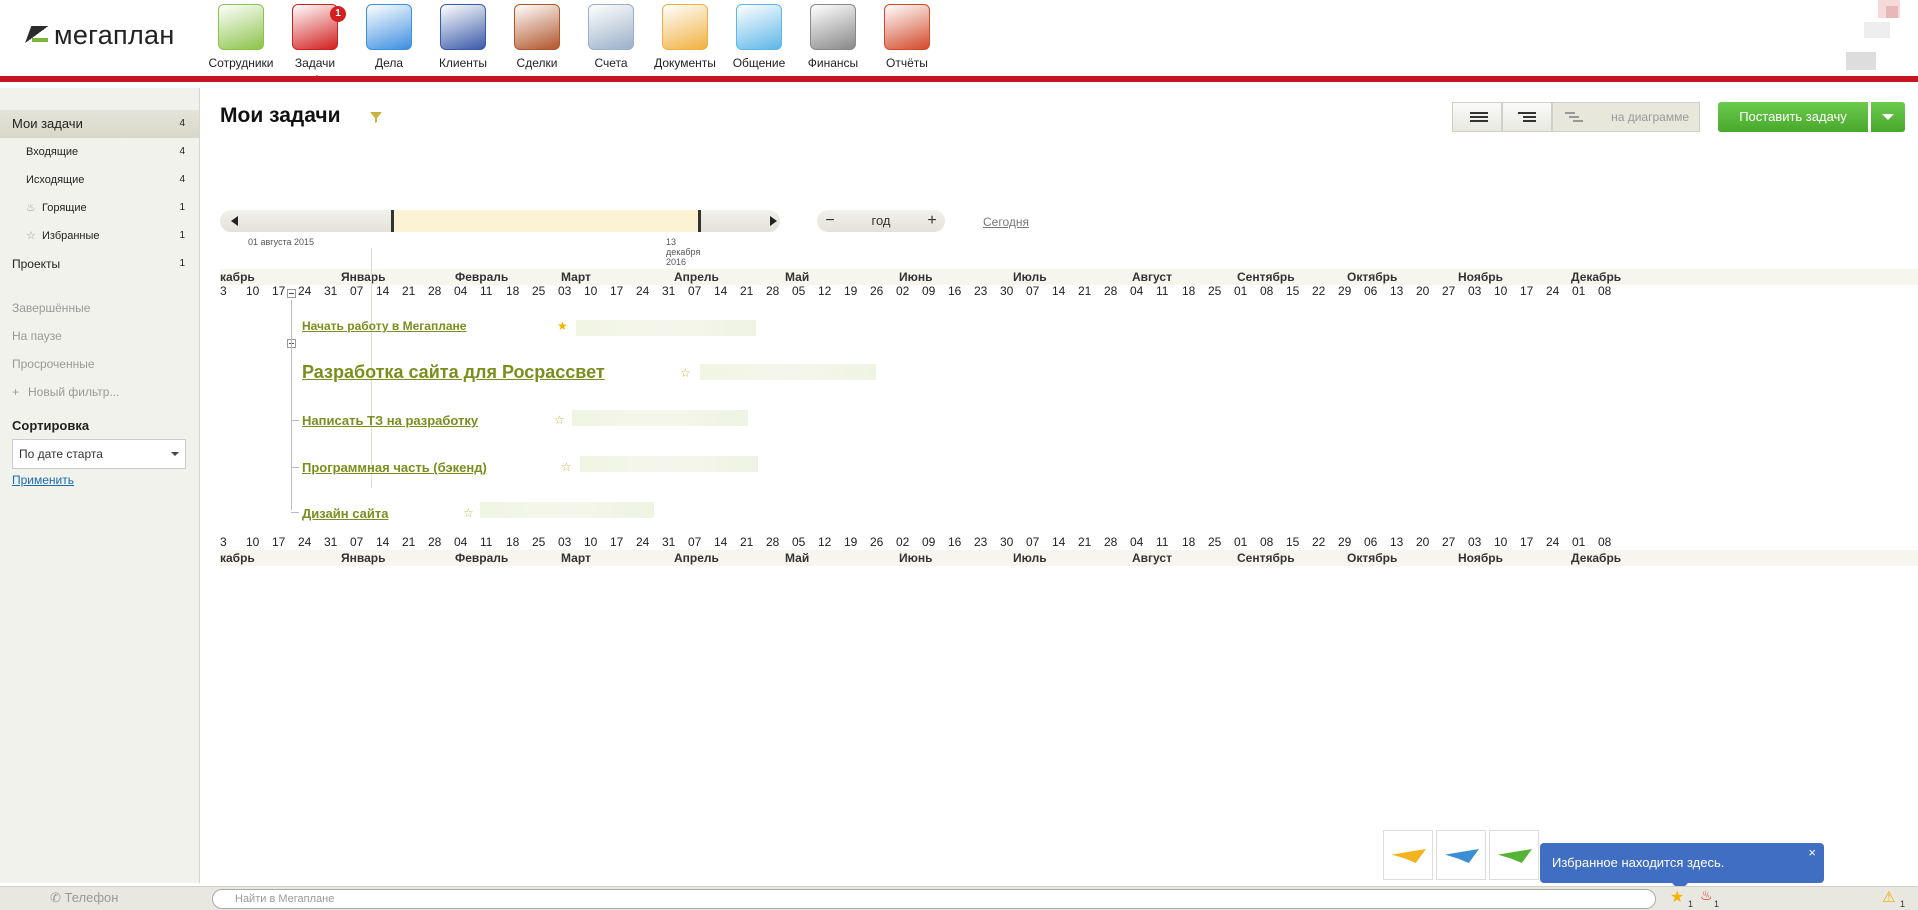 Image resolution: width=1918 pixels, height=910 pixels. Describe the element at coordinates (99, 336) in the screenshot. I see `sidebar-item-paused: На паузе` at that location.